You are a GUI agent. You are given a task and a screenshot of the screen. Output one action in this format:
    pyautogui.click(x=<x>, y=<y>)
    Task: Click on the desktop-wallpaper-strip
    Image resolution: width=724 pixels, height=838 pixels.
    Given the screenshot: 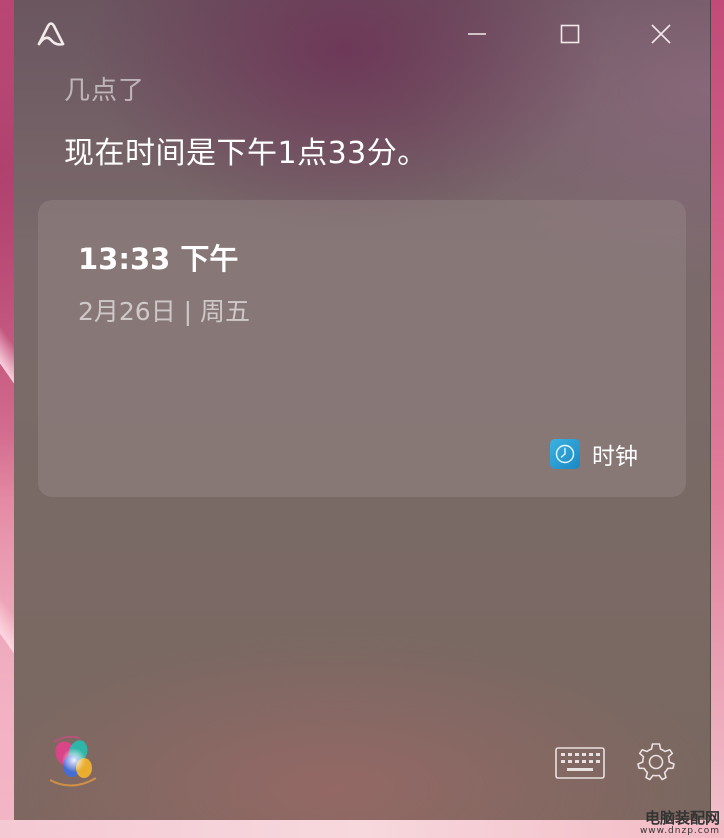 What is the action you would take?
    pyautogui.click(x=362, y=829)
    